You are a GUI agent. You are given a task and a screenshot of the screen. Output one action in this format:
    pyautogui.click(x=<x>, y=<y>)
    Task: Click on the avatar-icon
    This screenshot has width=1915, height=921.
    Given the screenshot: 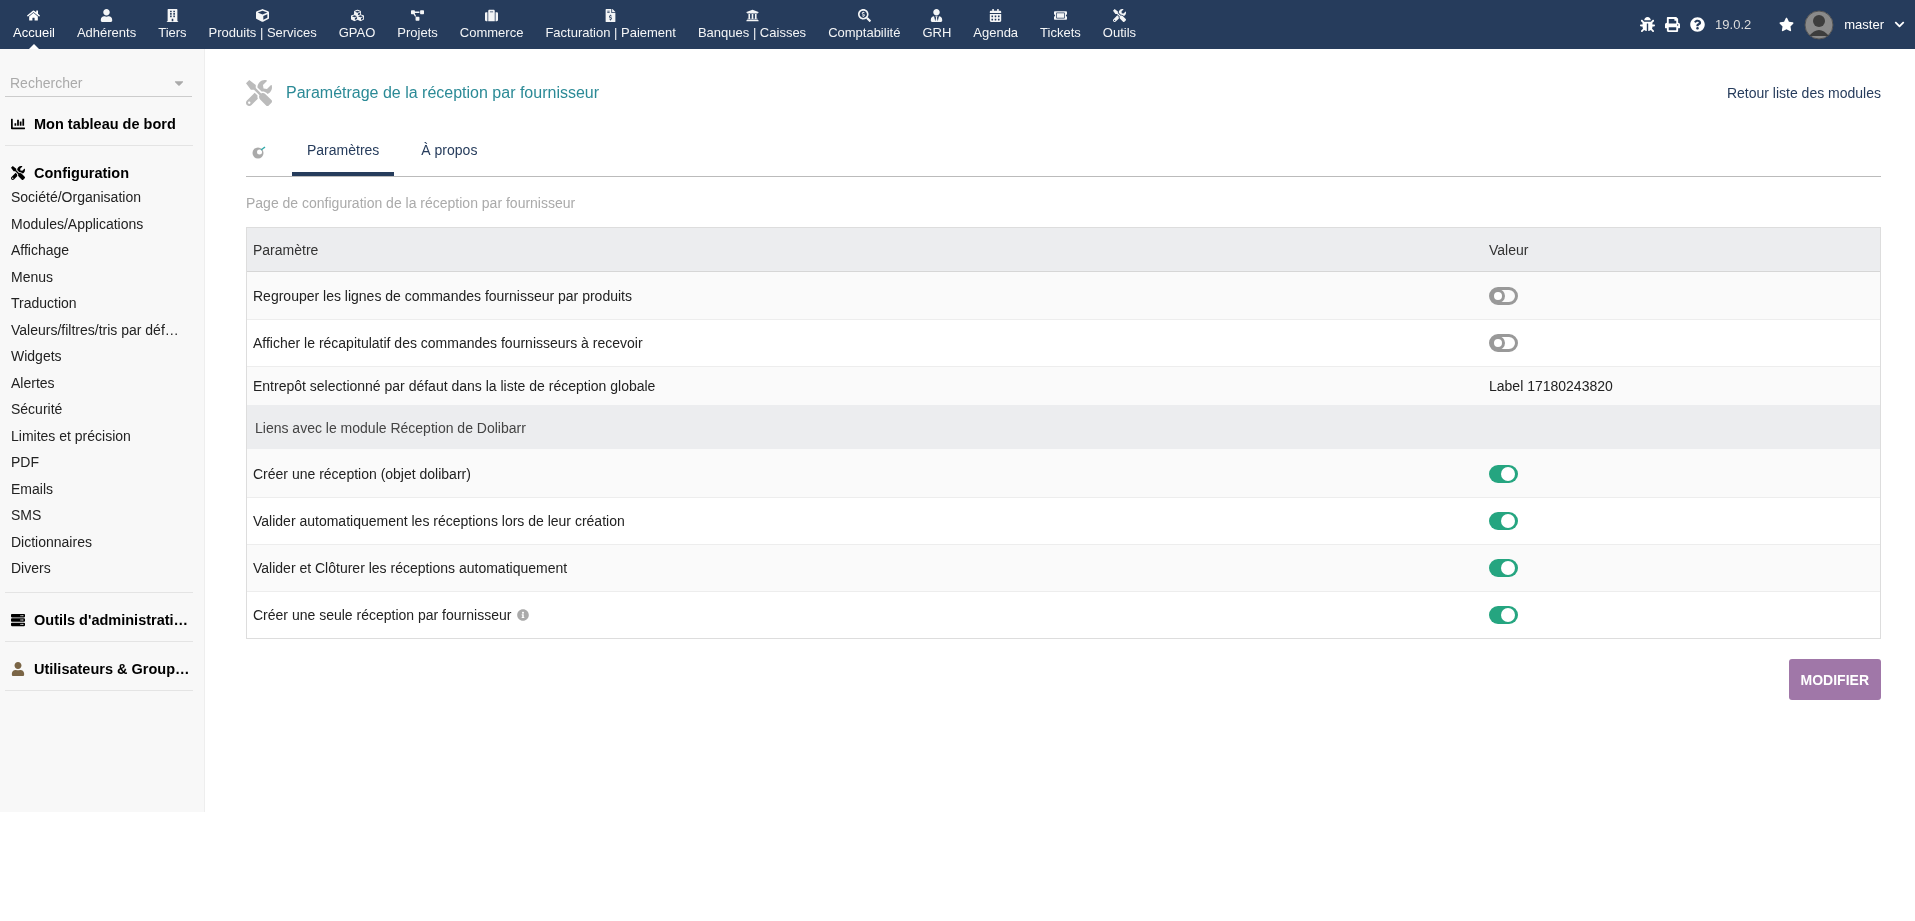 What is the action you would take?
    pyautogui.click(x=1819, y=24)
    